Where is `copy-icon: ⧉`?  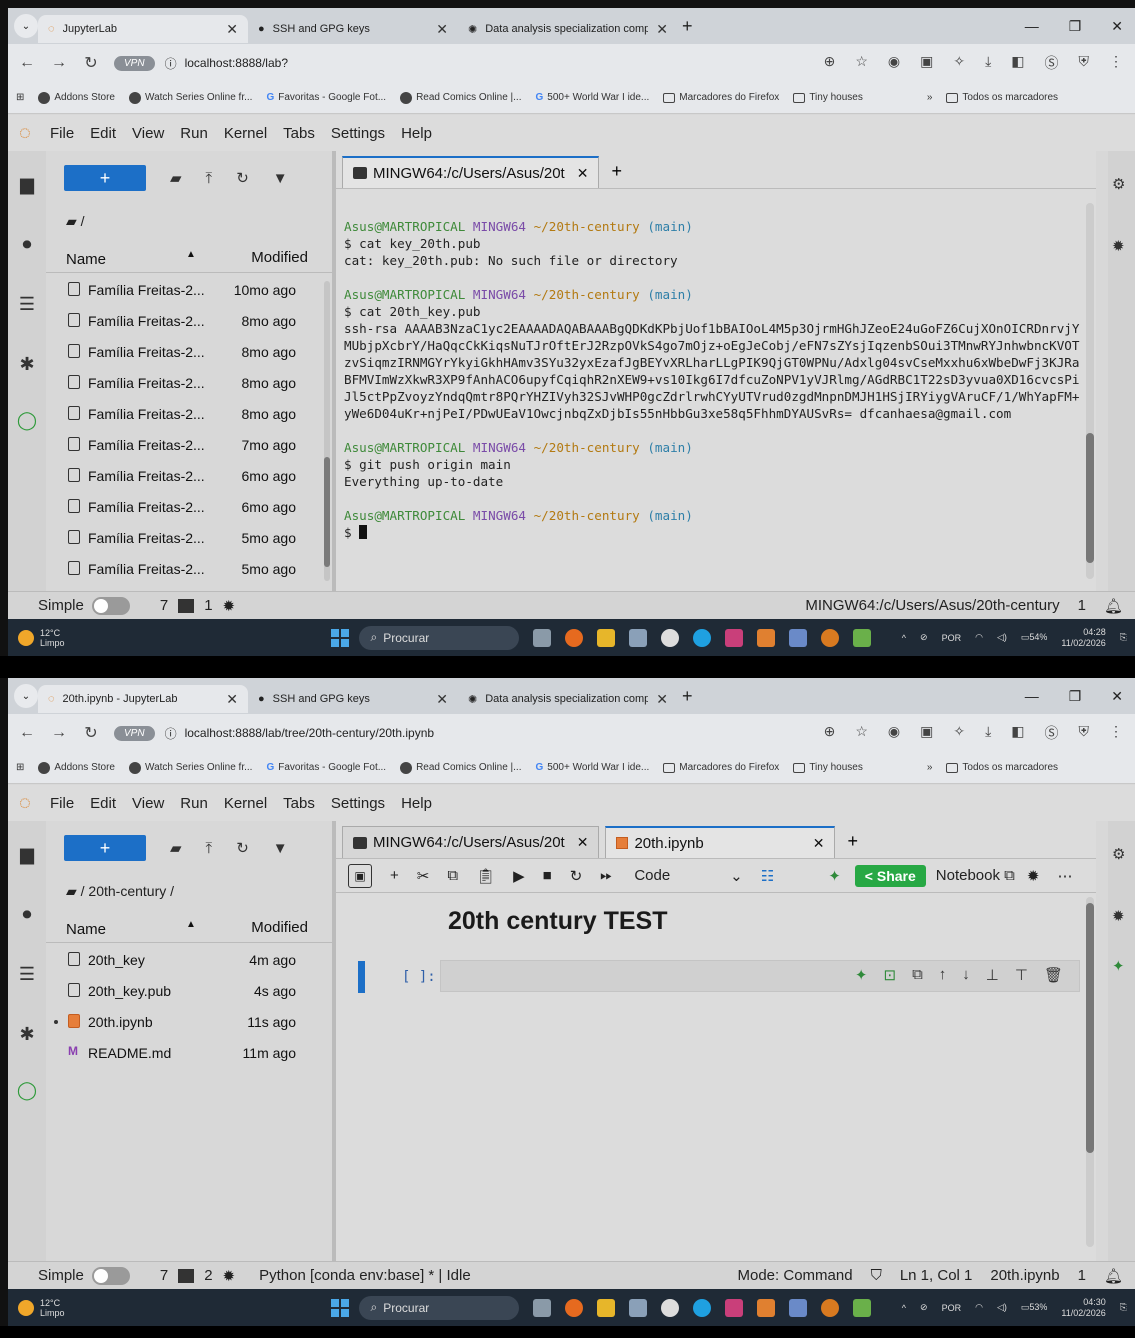 copy-icon: ⧉ is located at coordinates (452, 875).